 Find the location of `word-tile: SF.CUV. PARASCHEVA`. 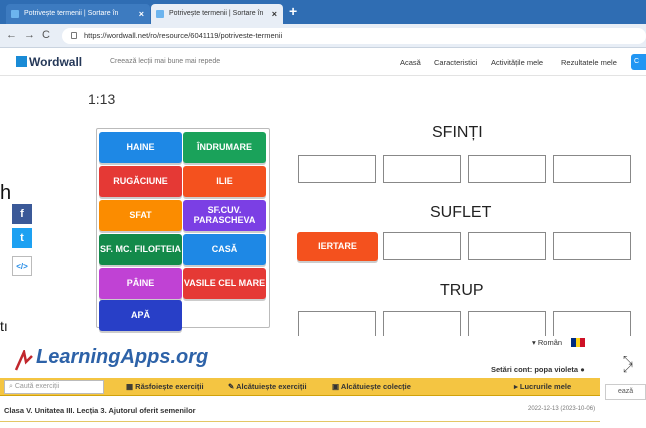

word-tile: SF.CUV. PARASCHEVA is located at coordinates (224, 215).